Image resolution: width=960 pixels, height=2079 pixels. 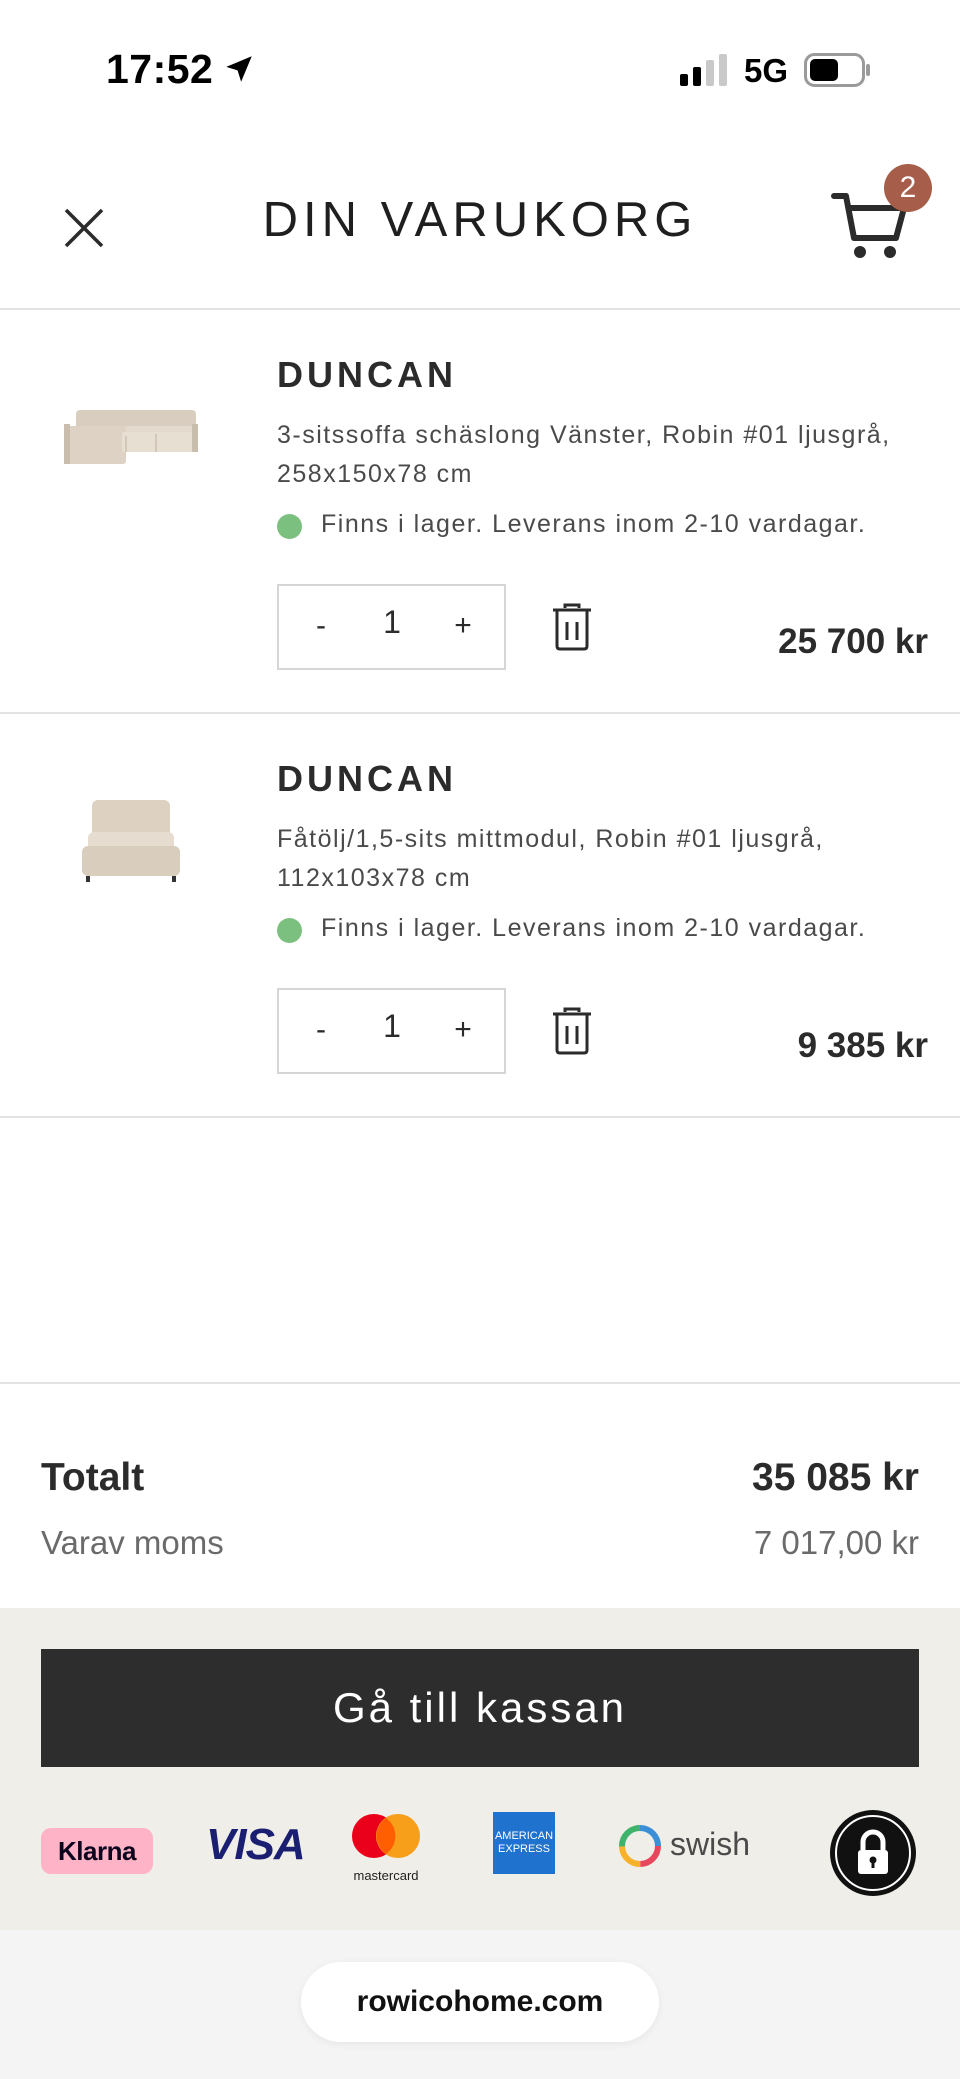 What do you see at coordinates (480, 220) in the screenshot?
I see `page-title: DIN VARUKORG` at bounding box center [480, 220].